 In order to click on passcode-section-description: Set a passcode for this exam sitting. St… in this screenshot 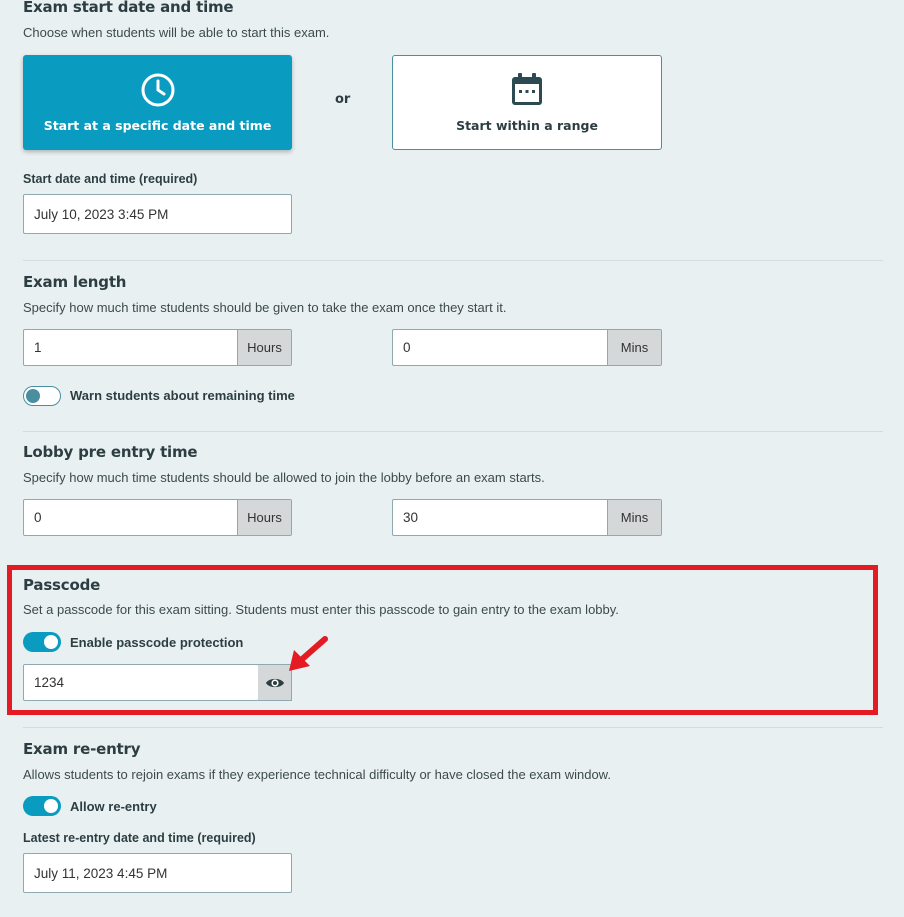, I will do `click(321, 609)`.